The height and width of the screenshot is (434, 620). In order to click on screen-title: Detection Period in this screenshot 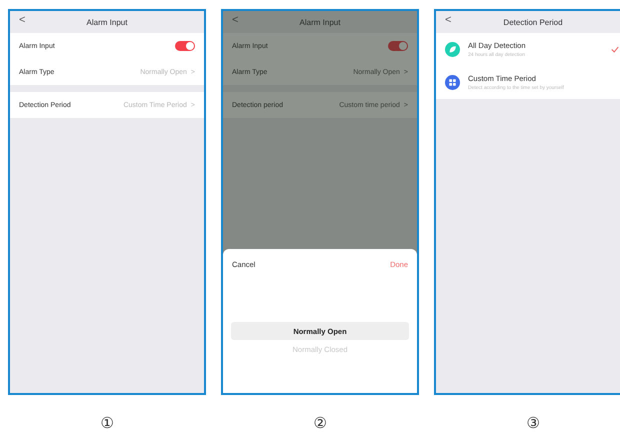, I will do `click(533, 22)`.